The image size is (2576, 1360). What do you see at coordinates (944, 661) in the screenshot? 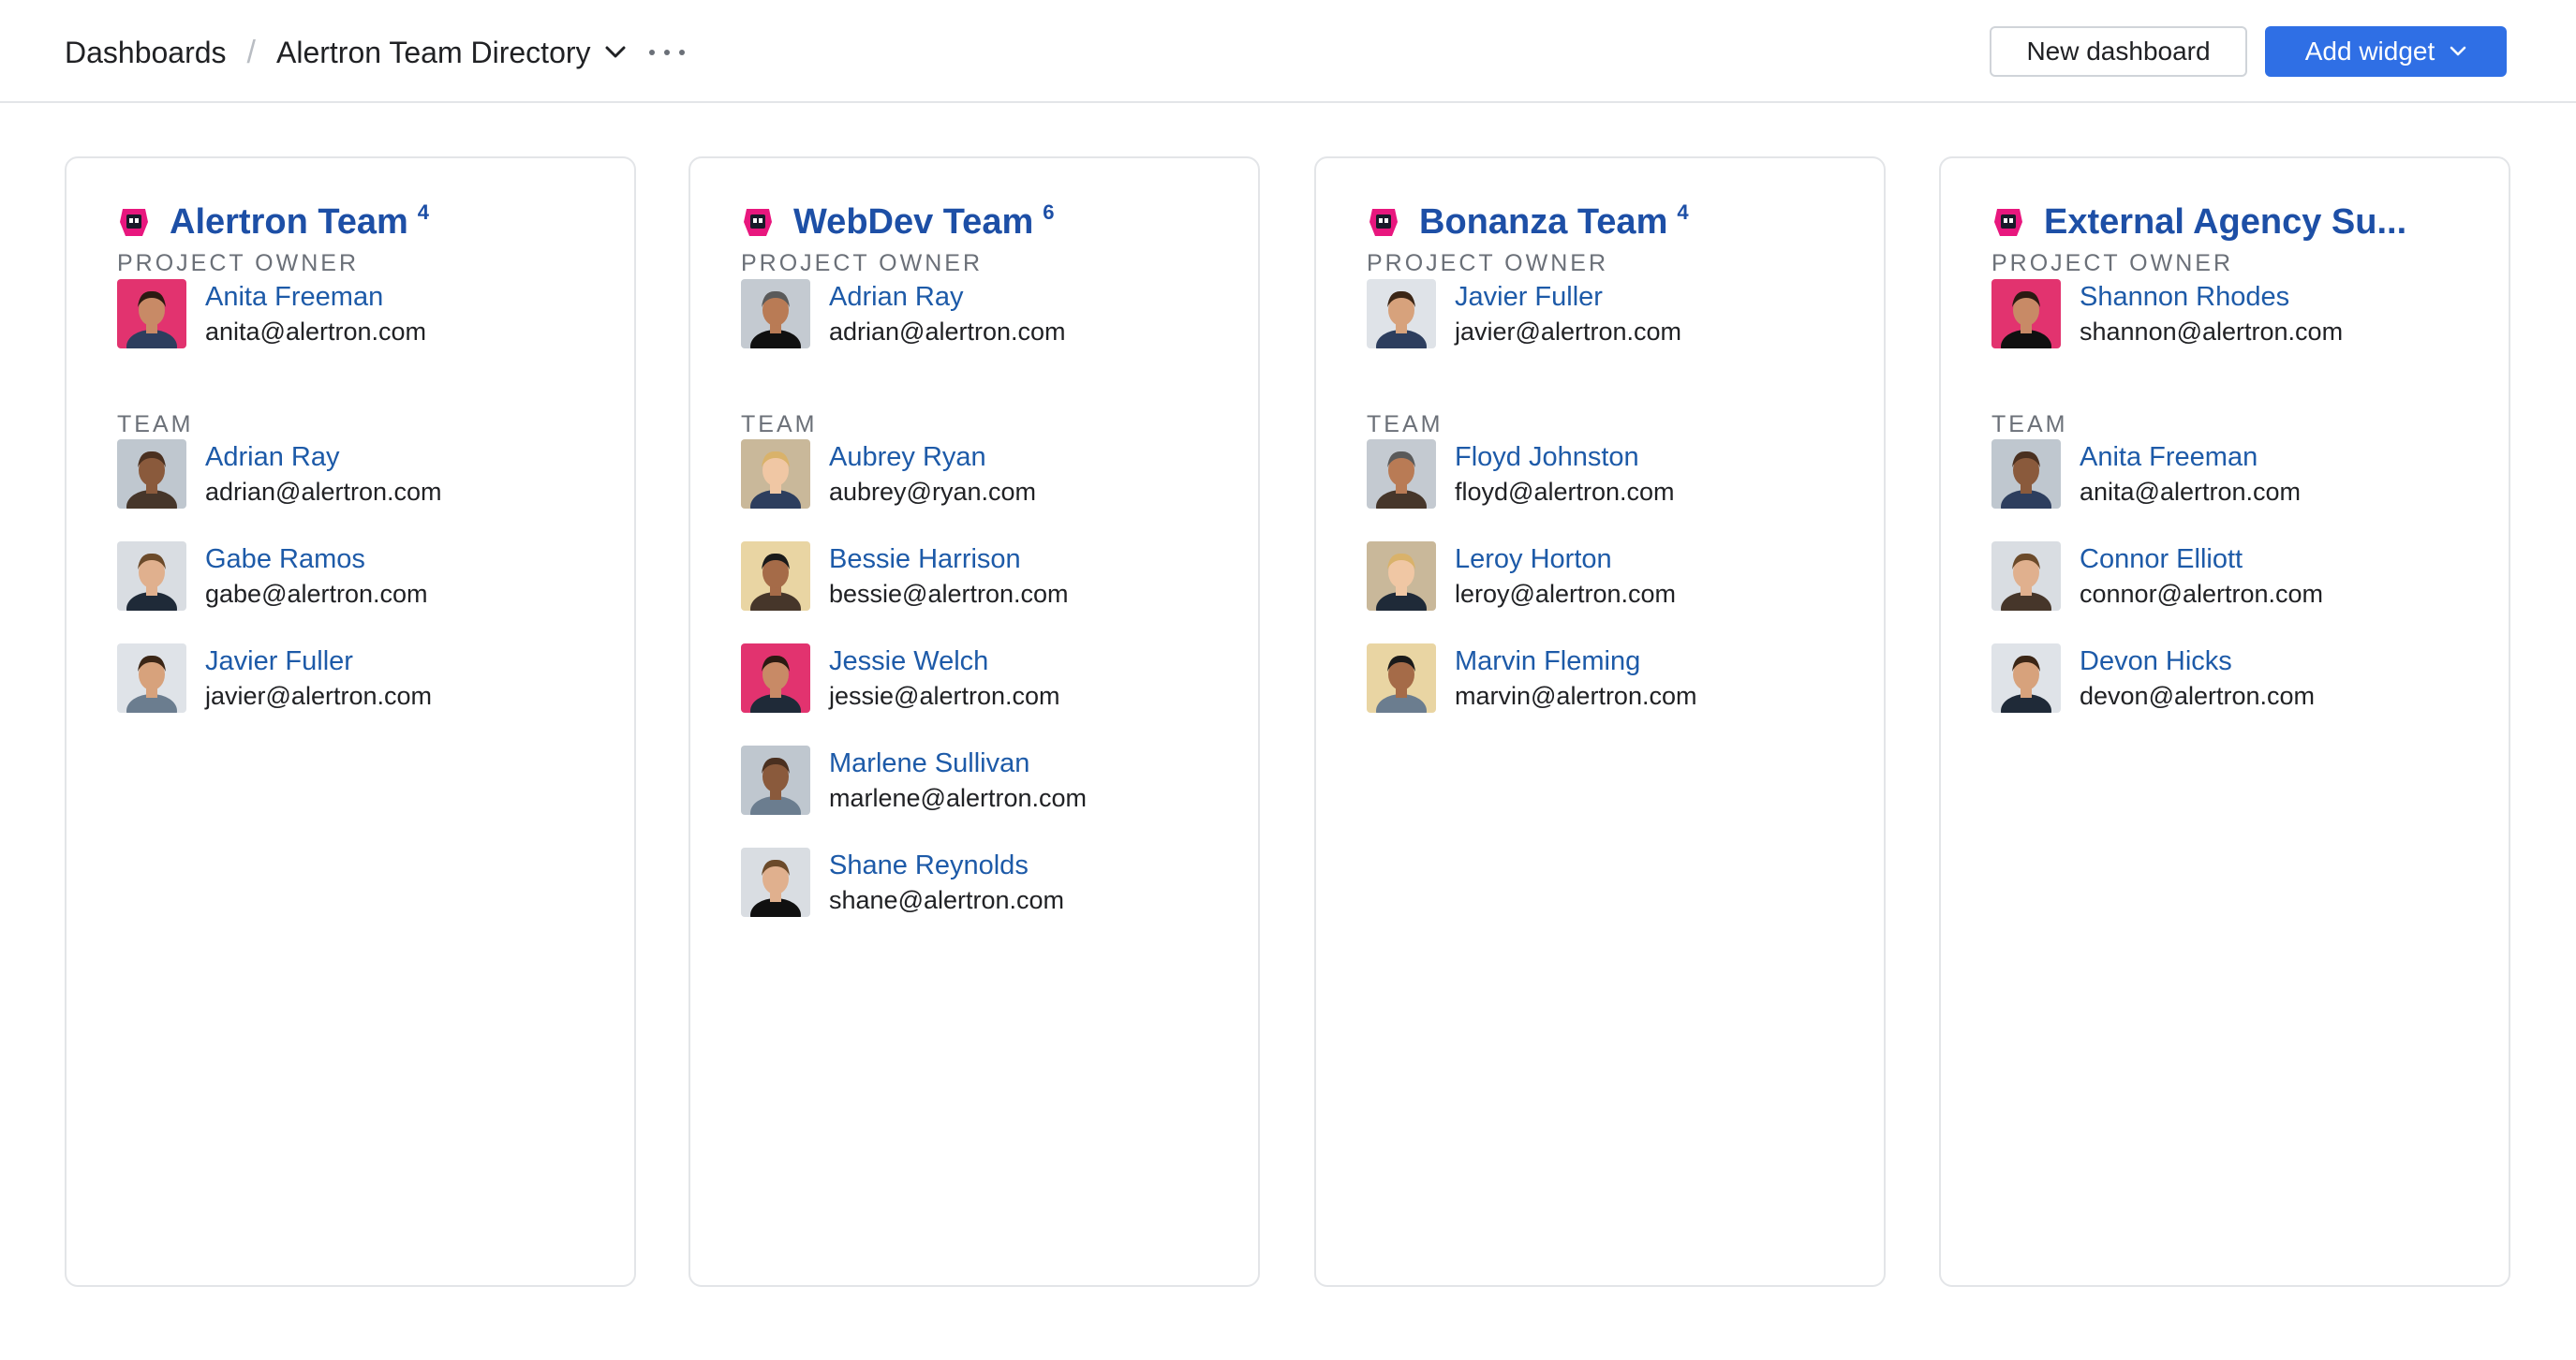
I see `person-name-link: Jessie Welch` at bounding box center [944, 661].